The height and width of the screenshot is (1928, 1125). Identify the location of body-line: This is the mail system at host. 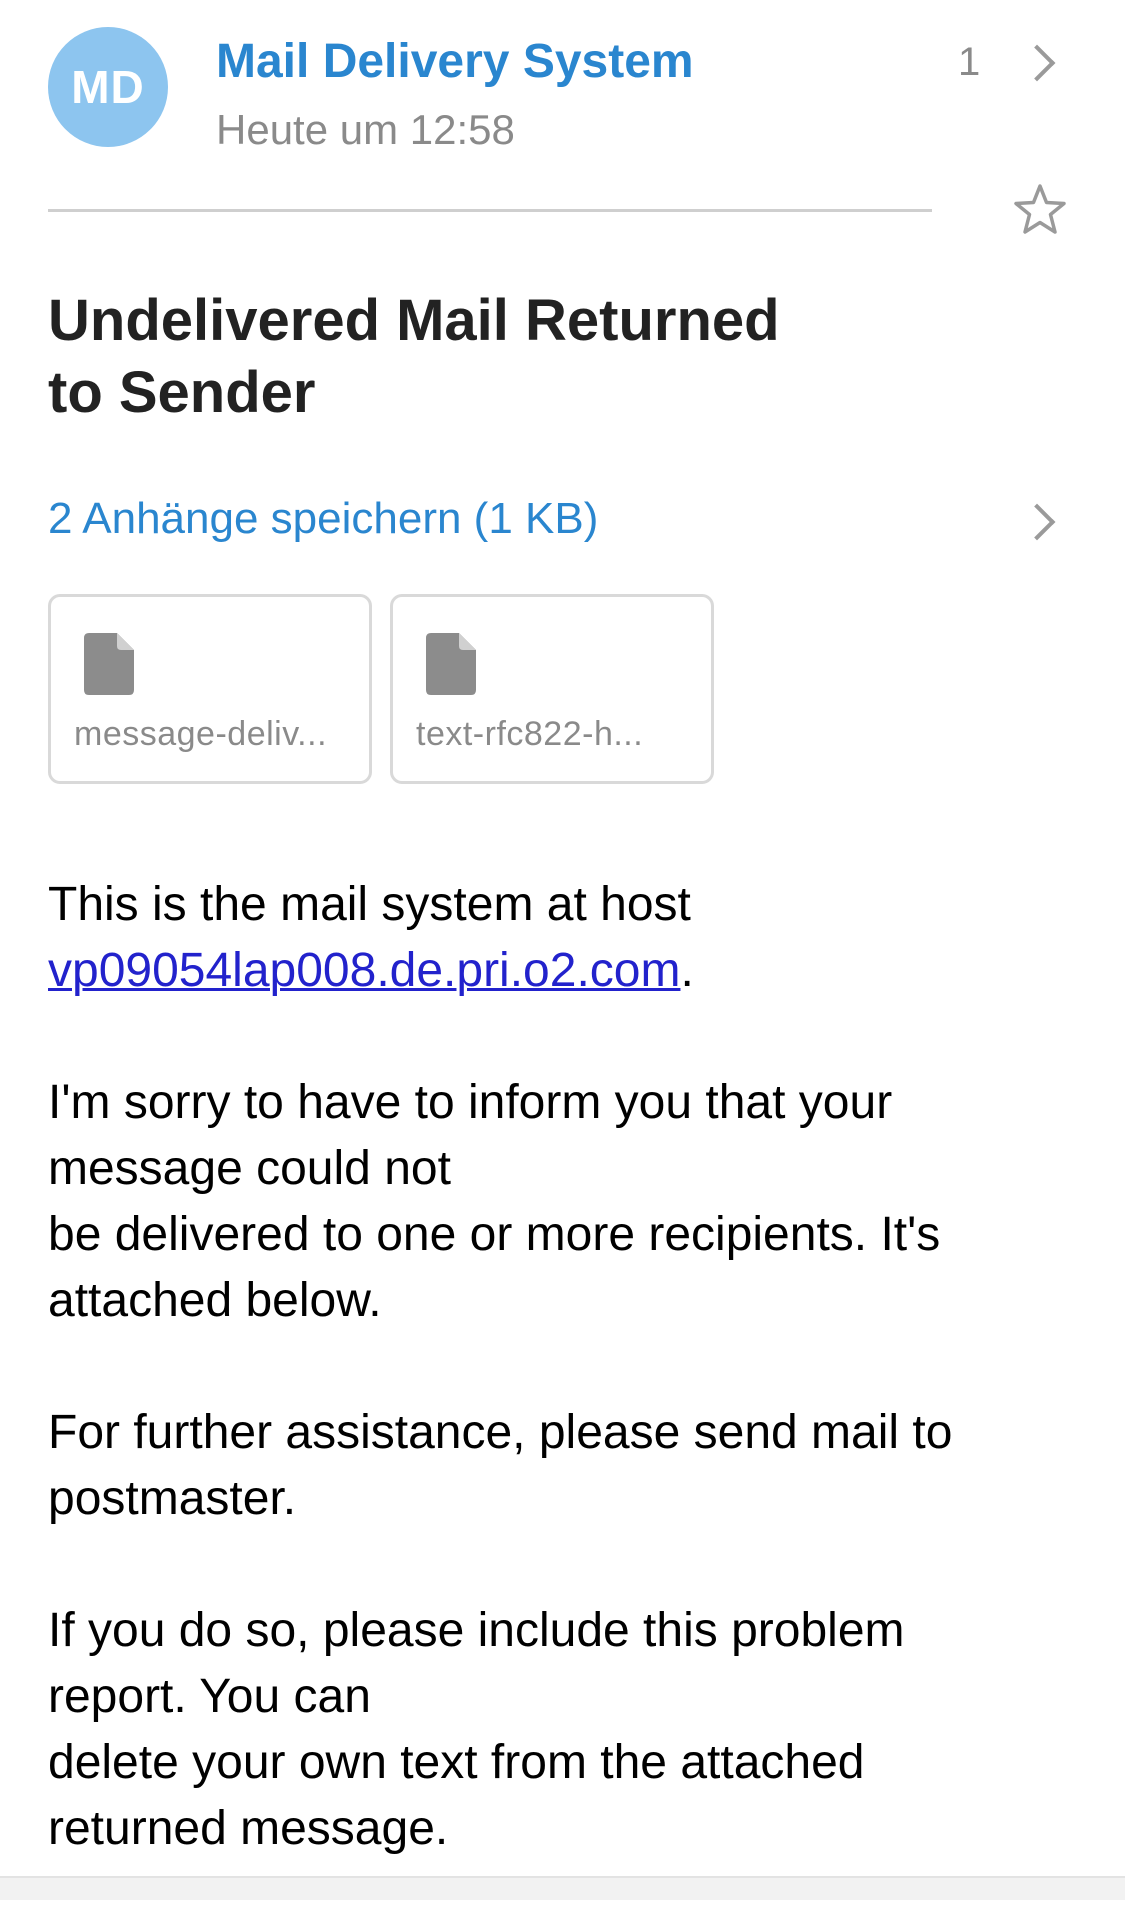
(369, 904).